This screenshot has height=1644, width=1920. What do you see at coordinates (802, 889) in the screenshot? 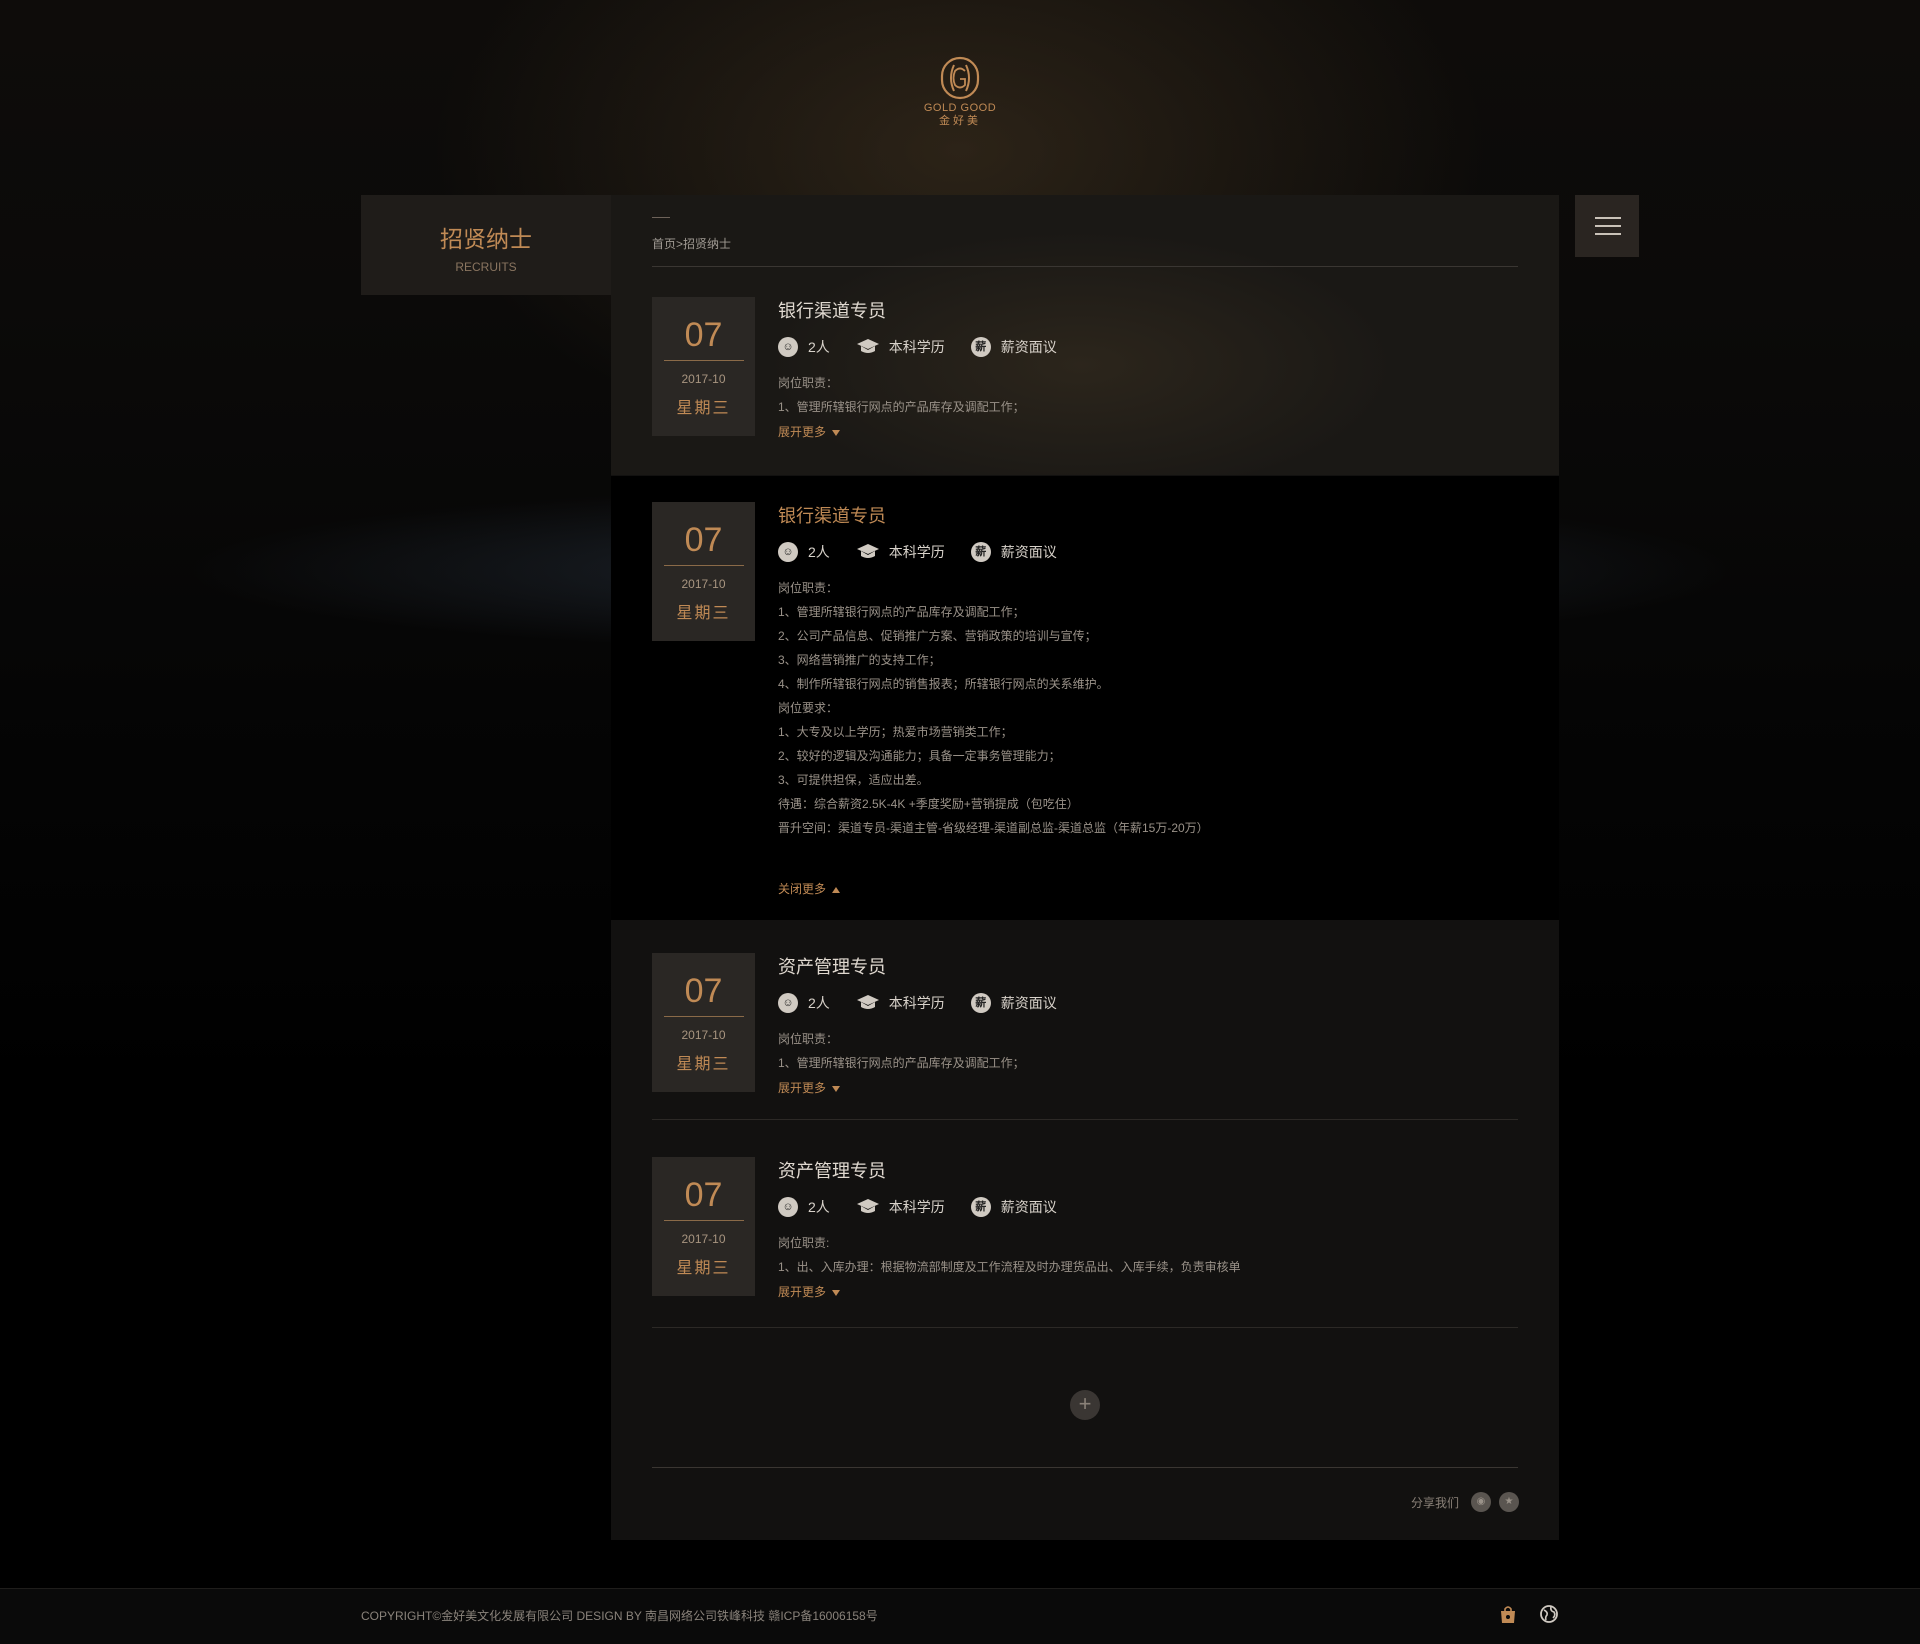
I see `collapse-more-label: 关闭更多` at bounding box center [802, 889].